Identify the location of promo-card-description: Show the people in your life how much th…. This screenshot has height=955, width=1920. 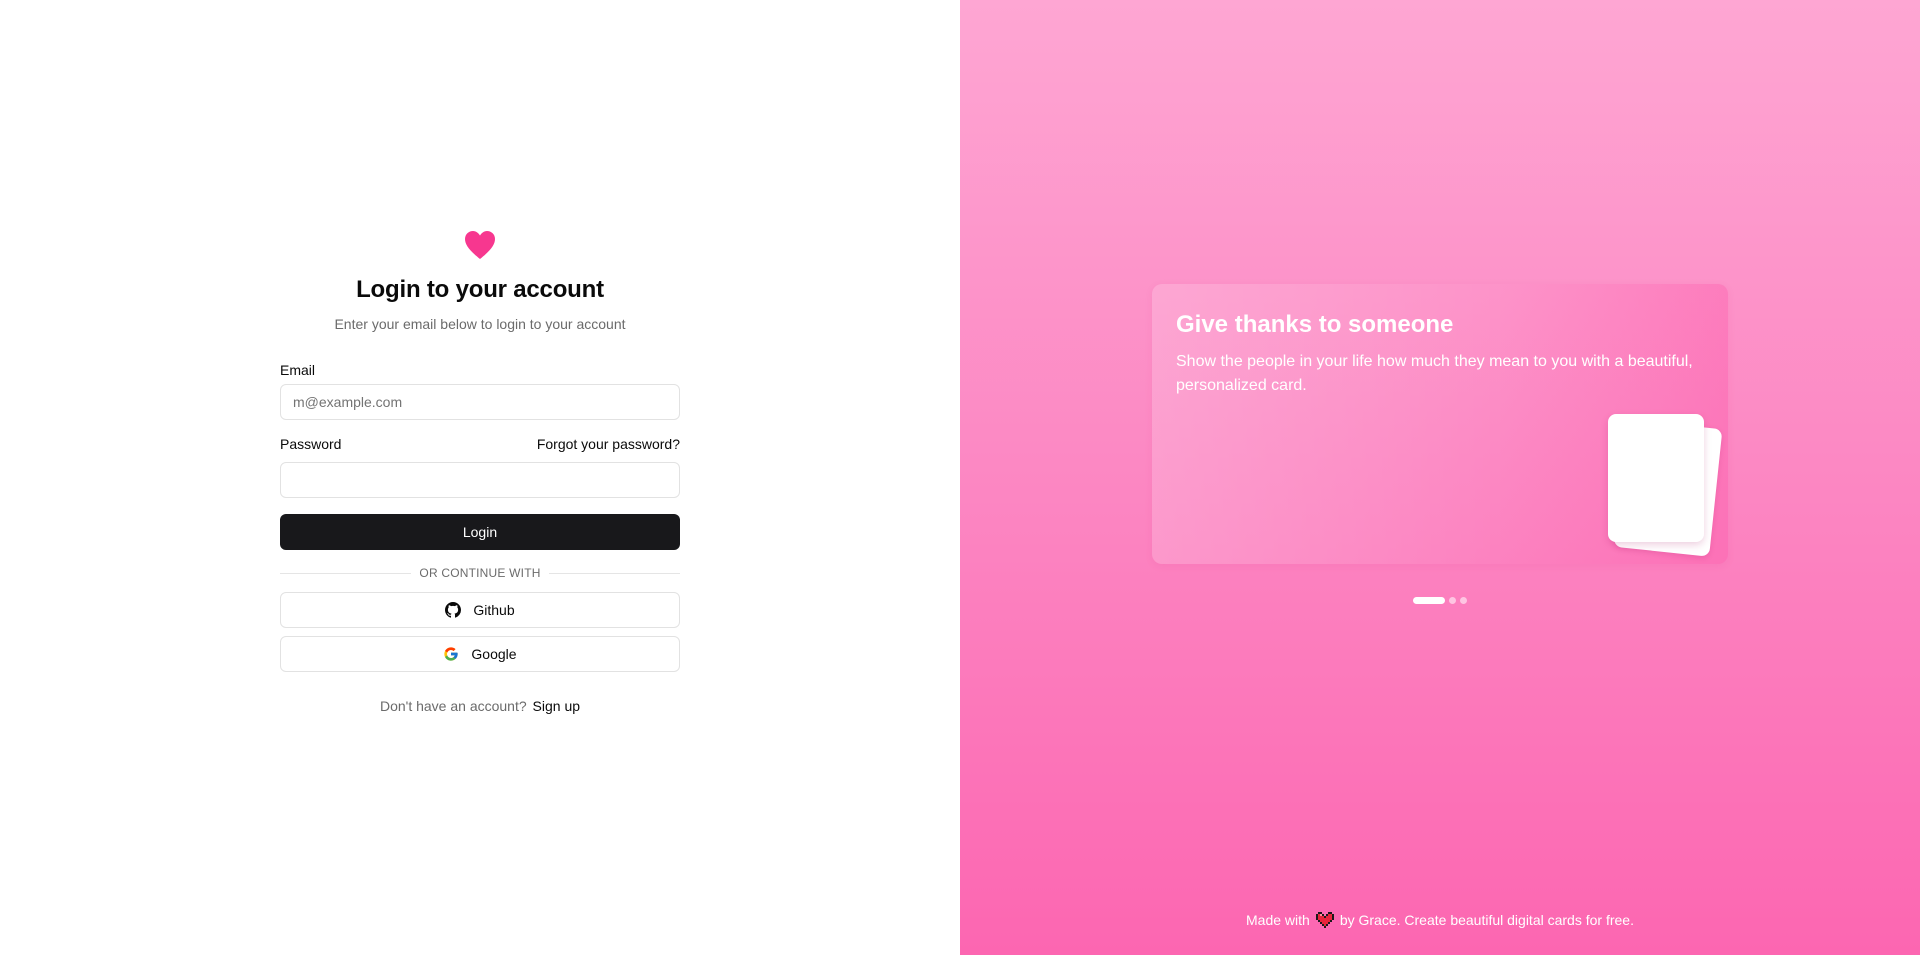
(1434, 373).